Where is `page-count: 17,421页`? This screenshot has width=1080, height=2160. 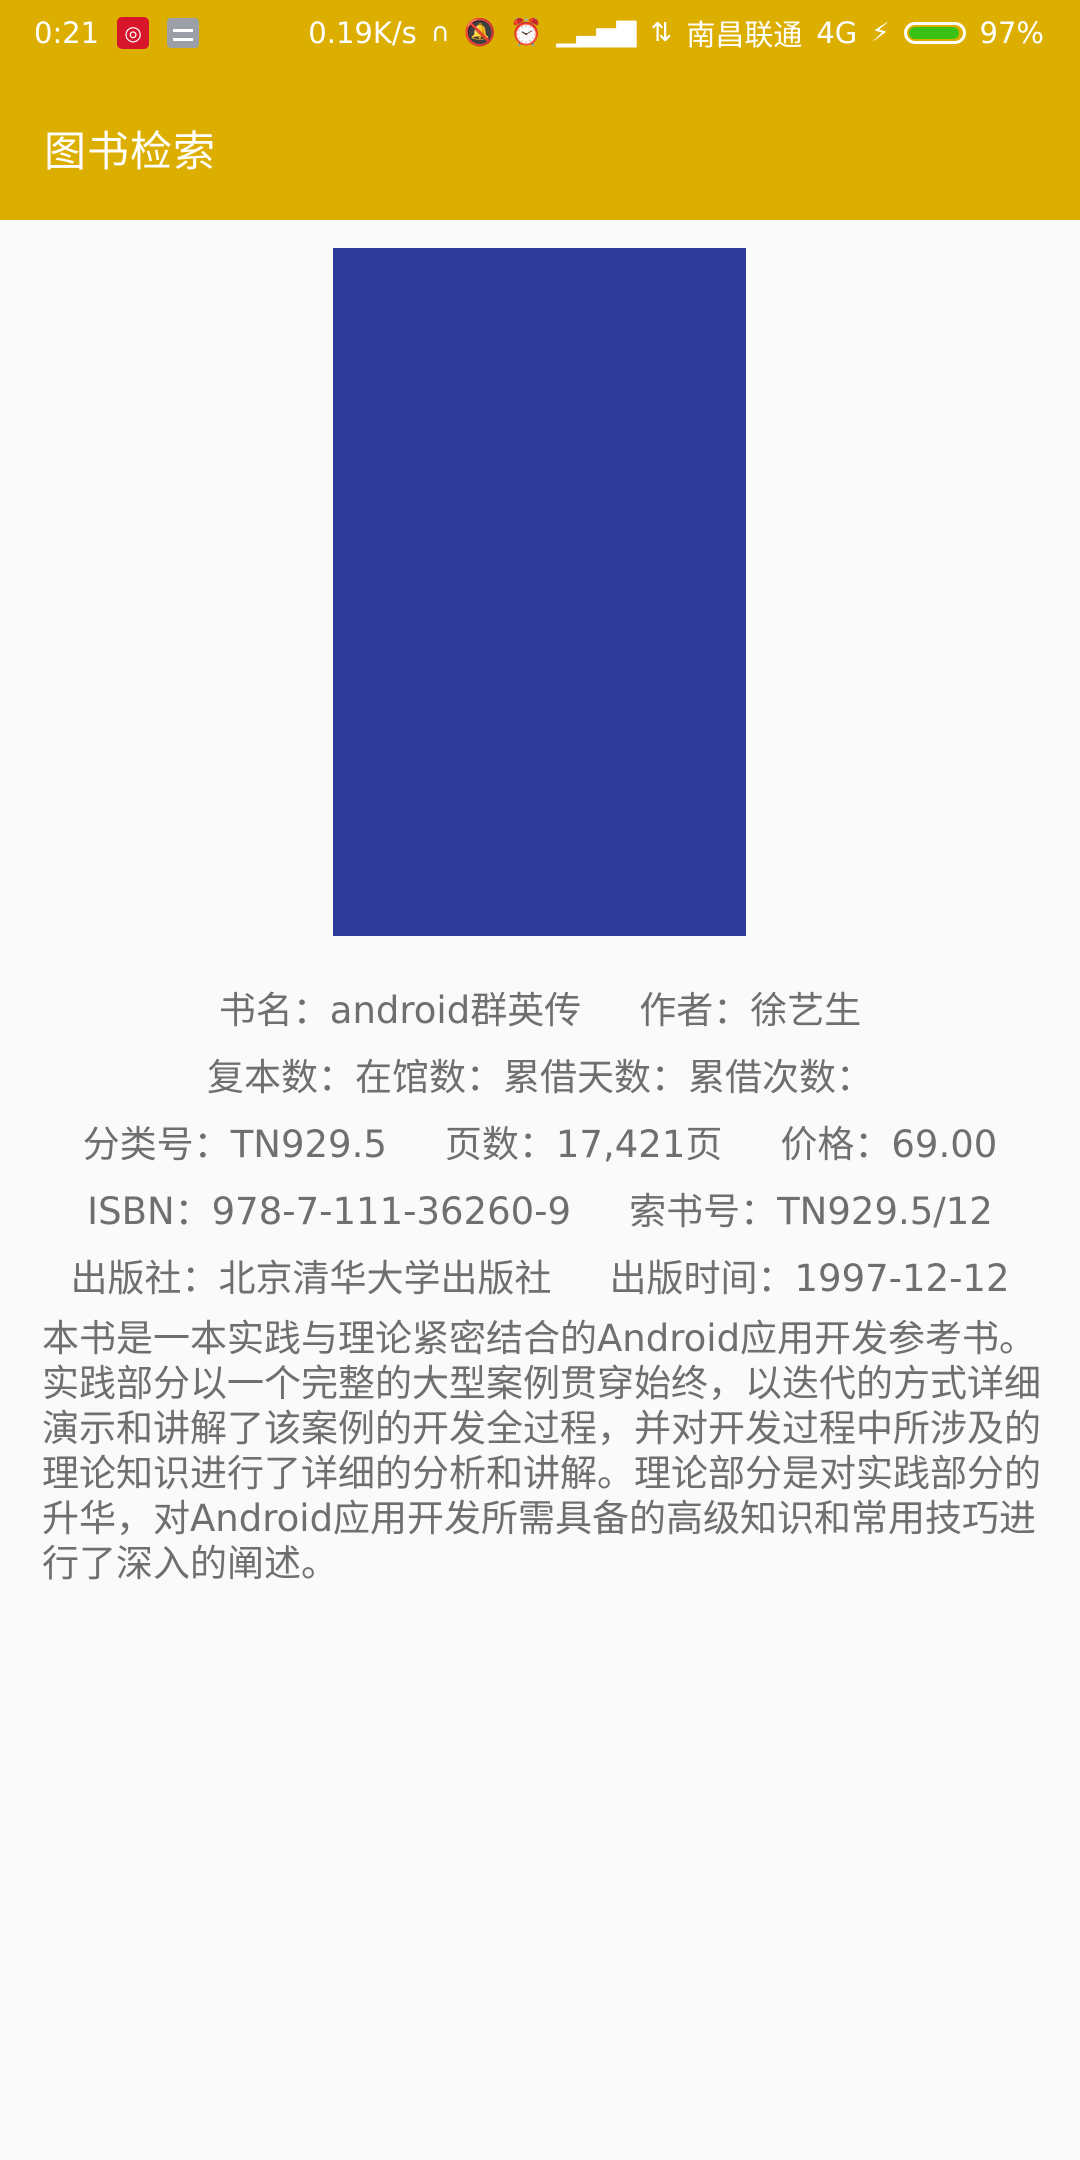
page-count: 17,421页 is located at coordinates (639, 1144).